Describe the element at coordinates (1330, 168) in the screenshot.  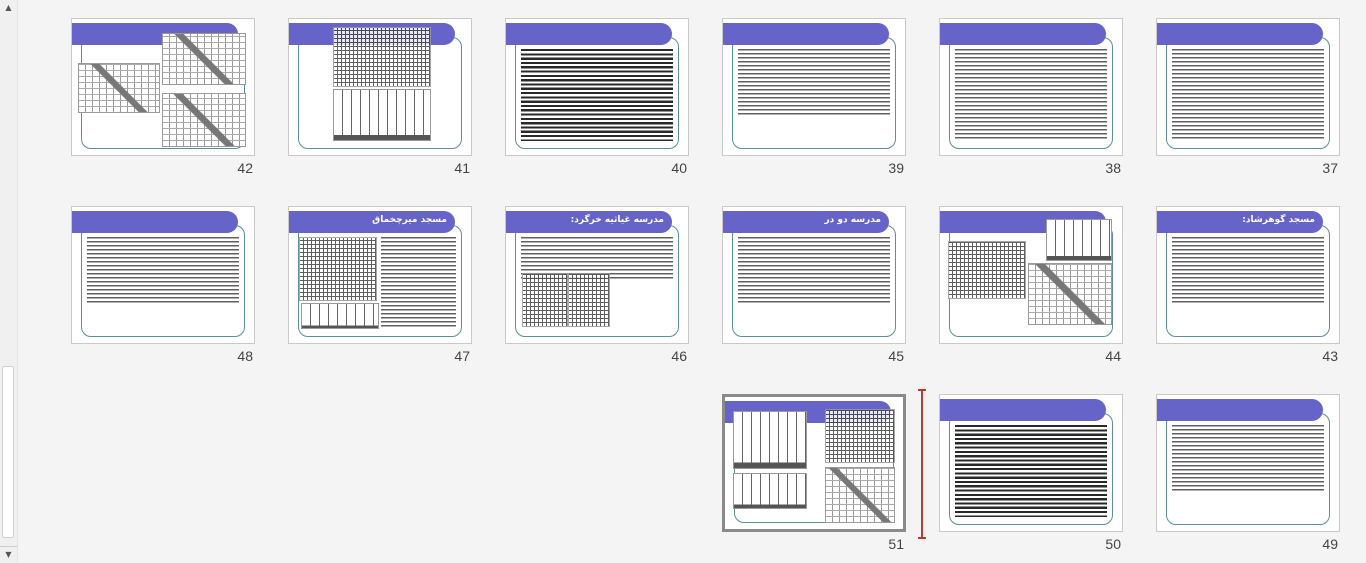
I see `slide-number: 37` at that location.